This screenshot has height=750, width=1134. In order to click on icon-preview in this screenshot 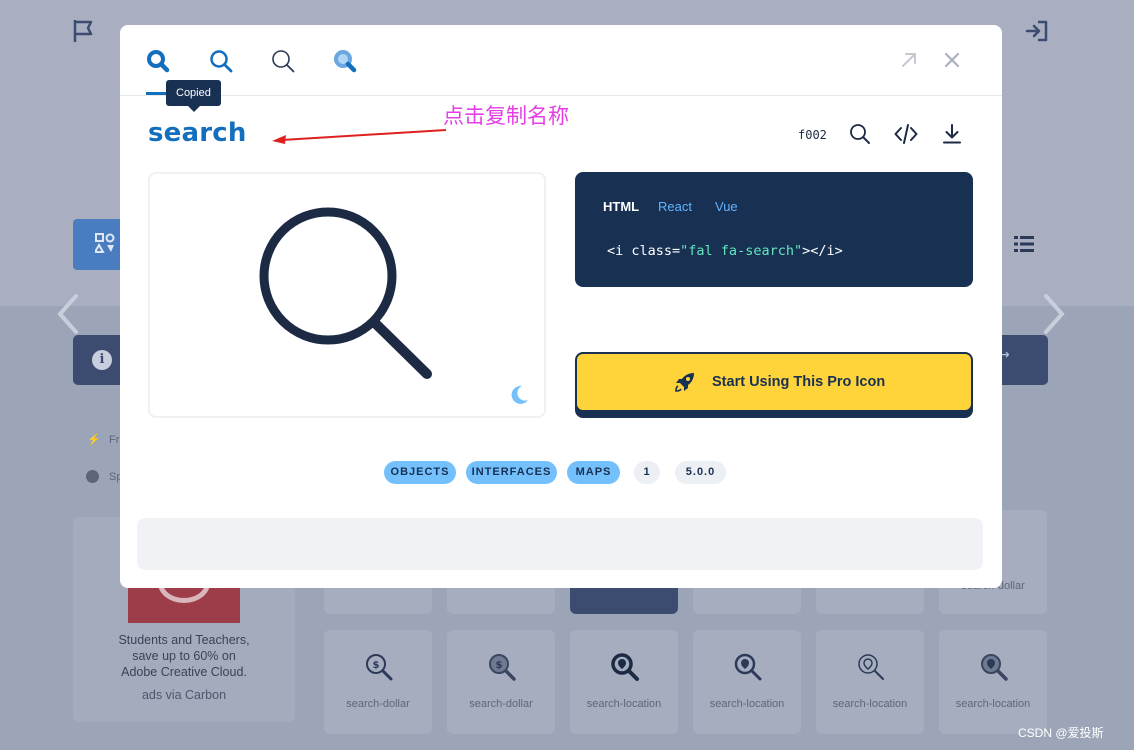, I will do `click(347, 295)`.